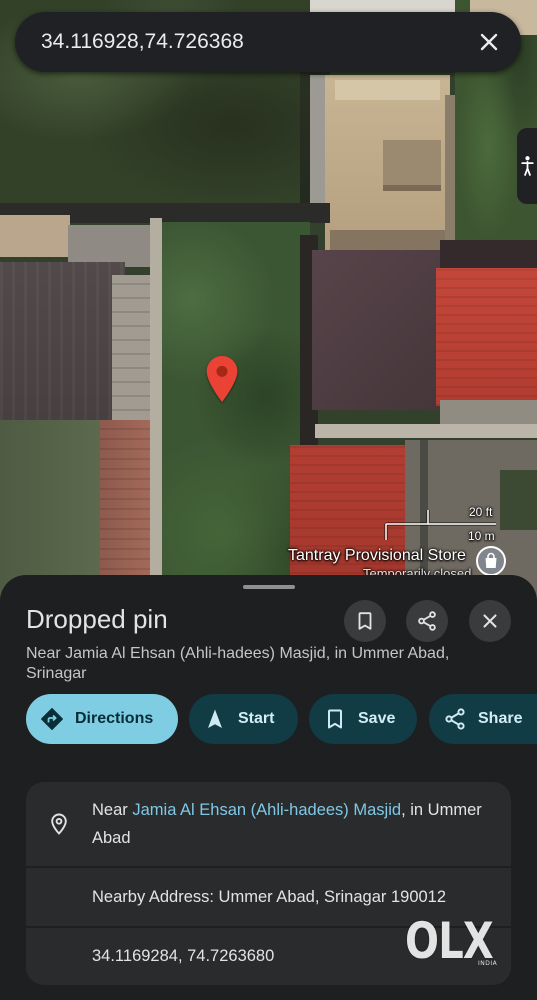 This screenshot has width=537, height=1000. I want to click on watermark-logo: OLX, so click(449, 941).